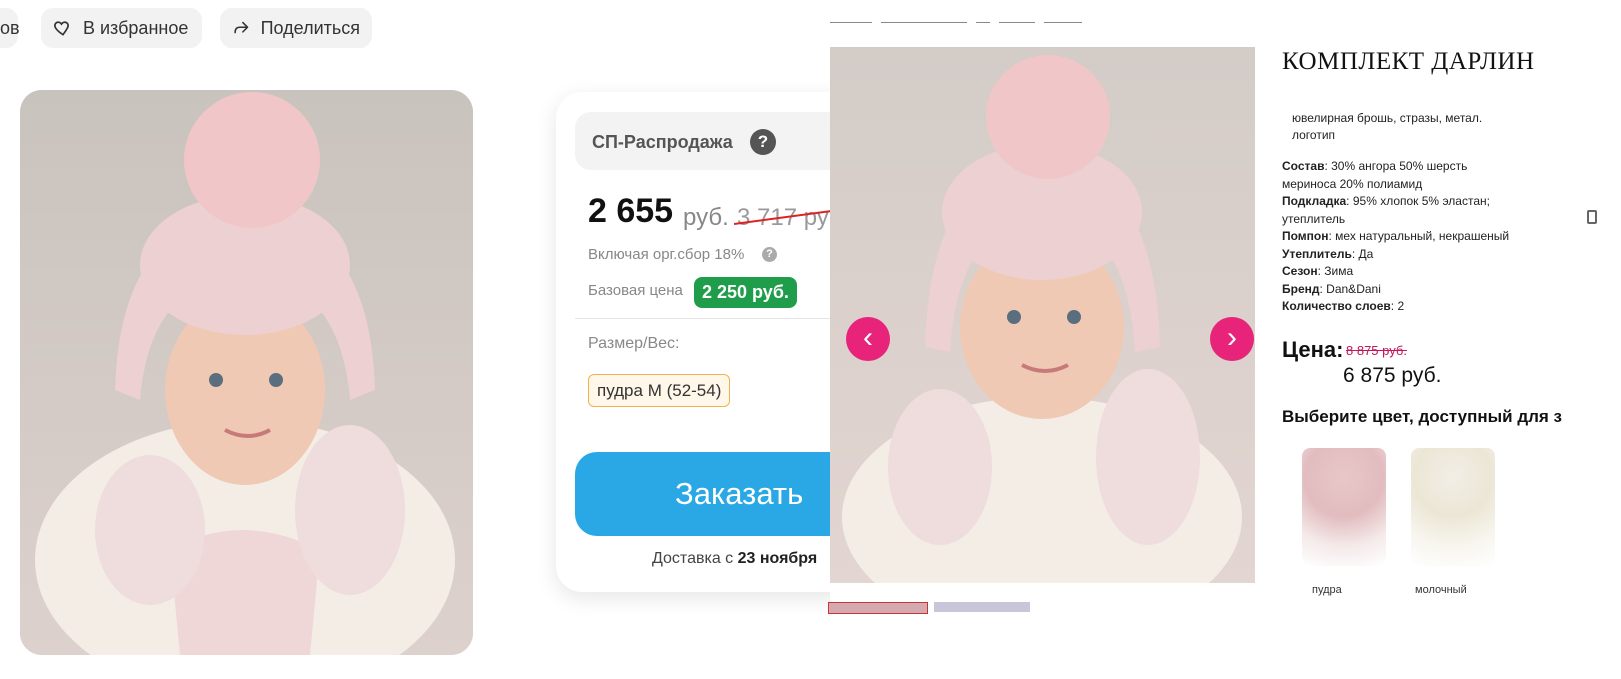 The height and width of the screenshot is (679, 1621). Describe the element at coordinates (763, 142) in the screenshot. I see `help-icon: ?` at that location.